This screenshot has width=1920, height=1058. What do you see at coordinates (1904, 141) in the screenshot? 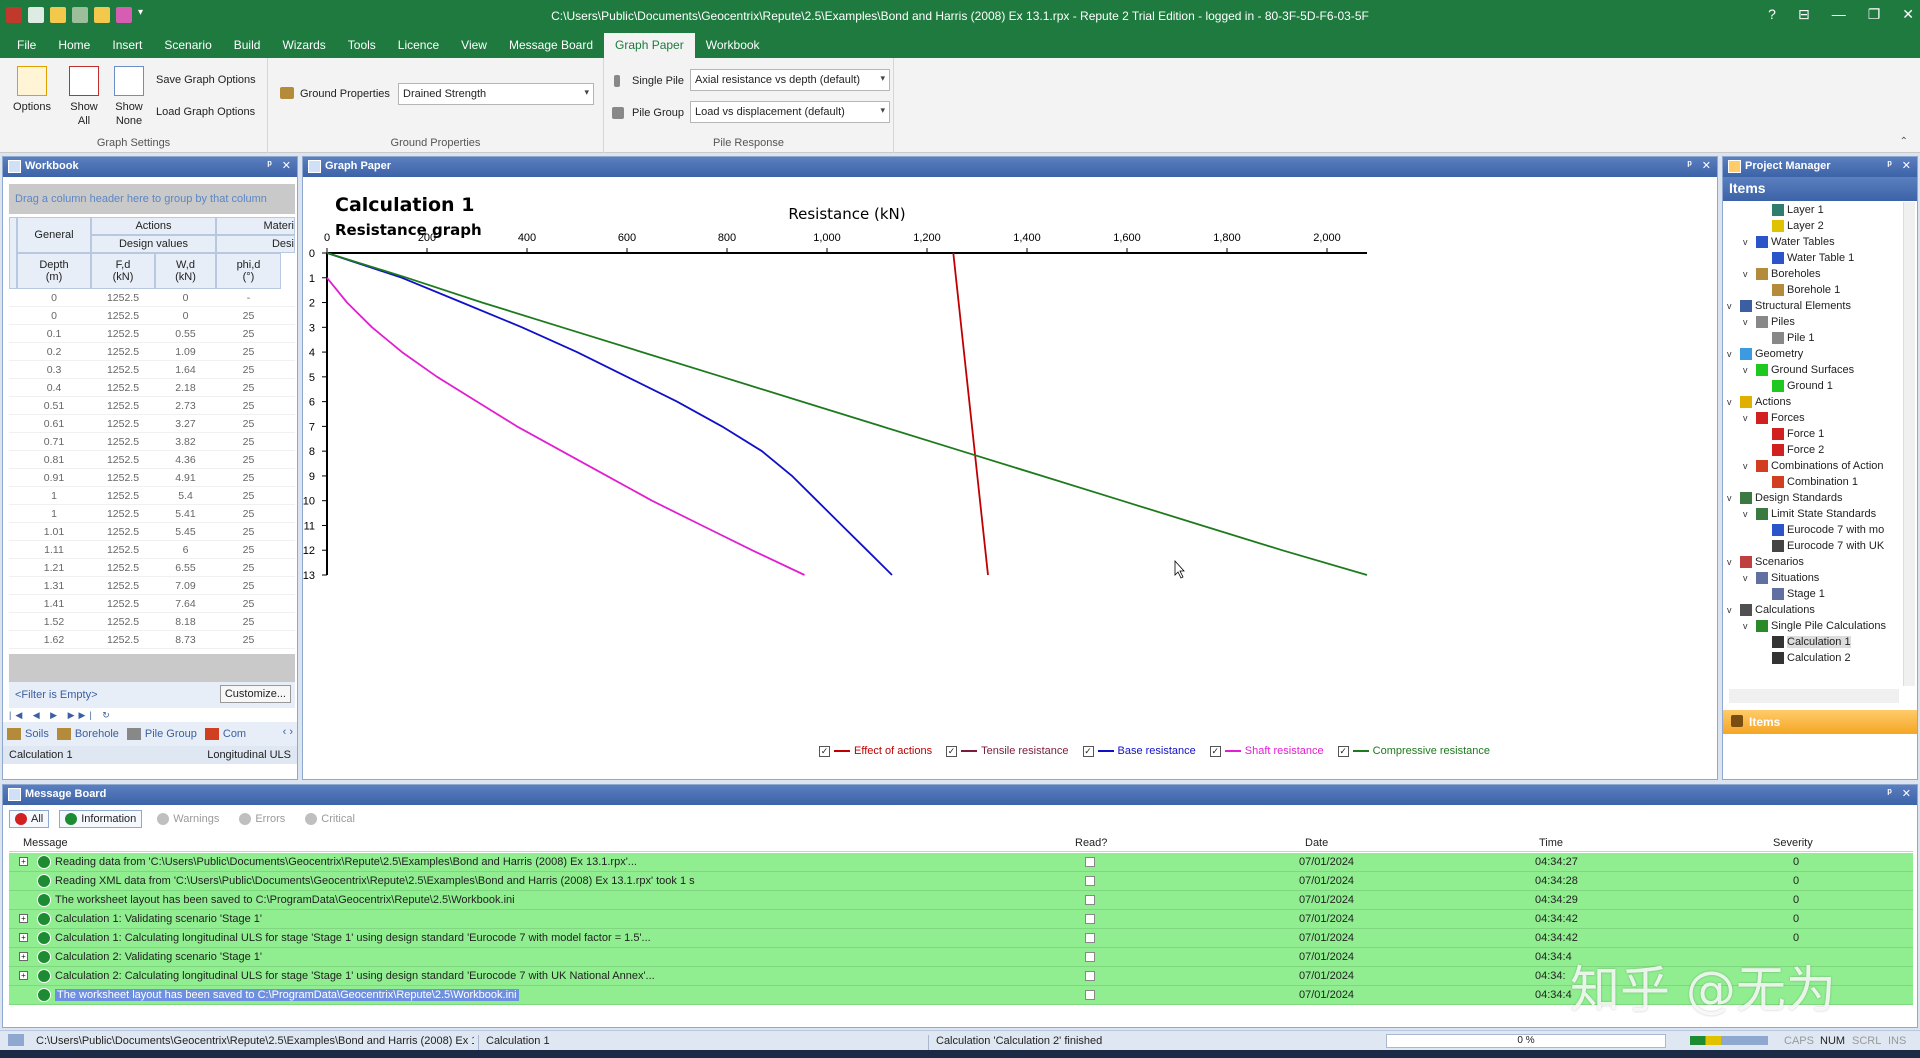
I see `collapse-ribbon-icon: ⌃` at bounding box center [1904, 141].